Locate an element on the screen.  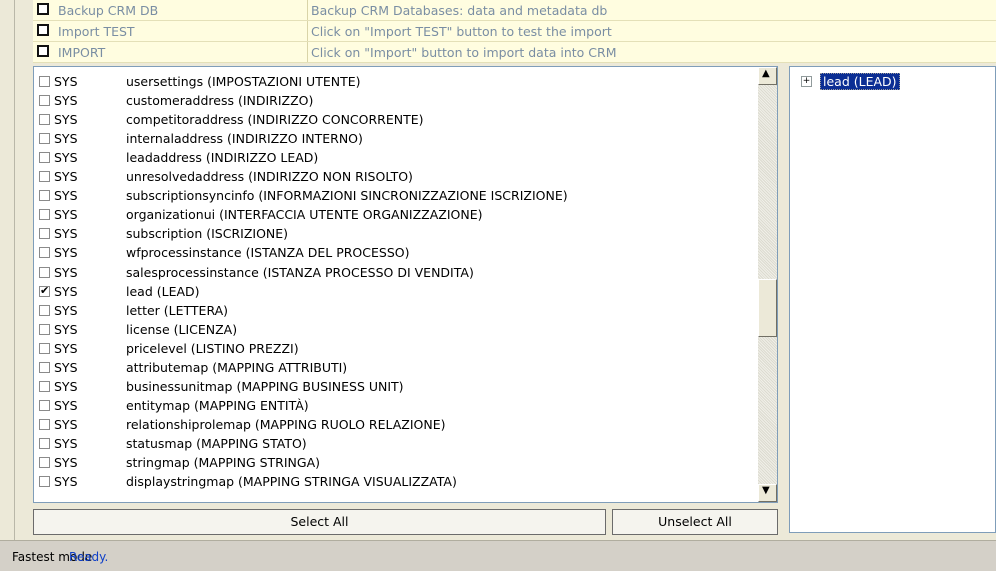
status-bar: Fastest mode Ready. is located at coordinates (498, 555).